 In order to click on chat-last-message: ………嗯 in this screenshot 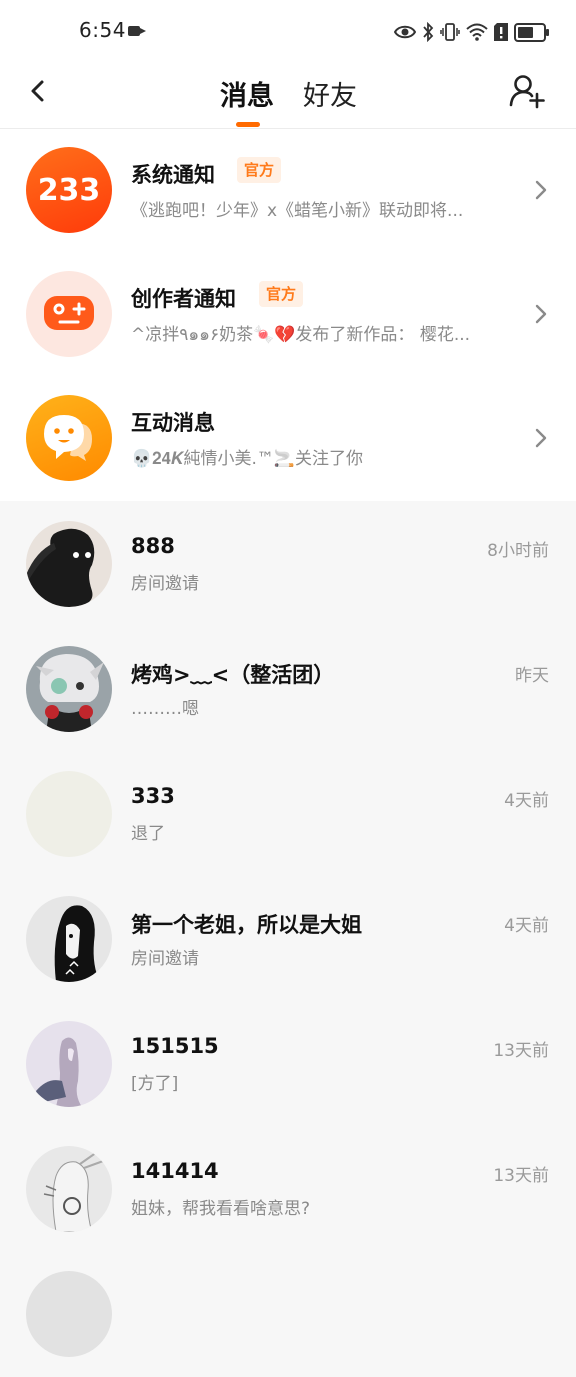, I will do `click(165, 709)`.